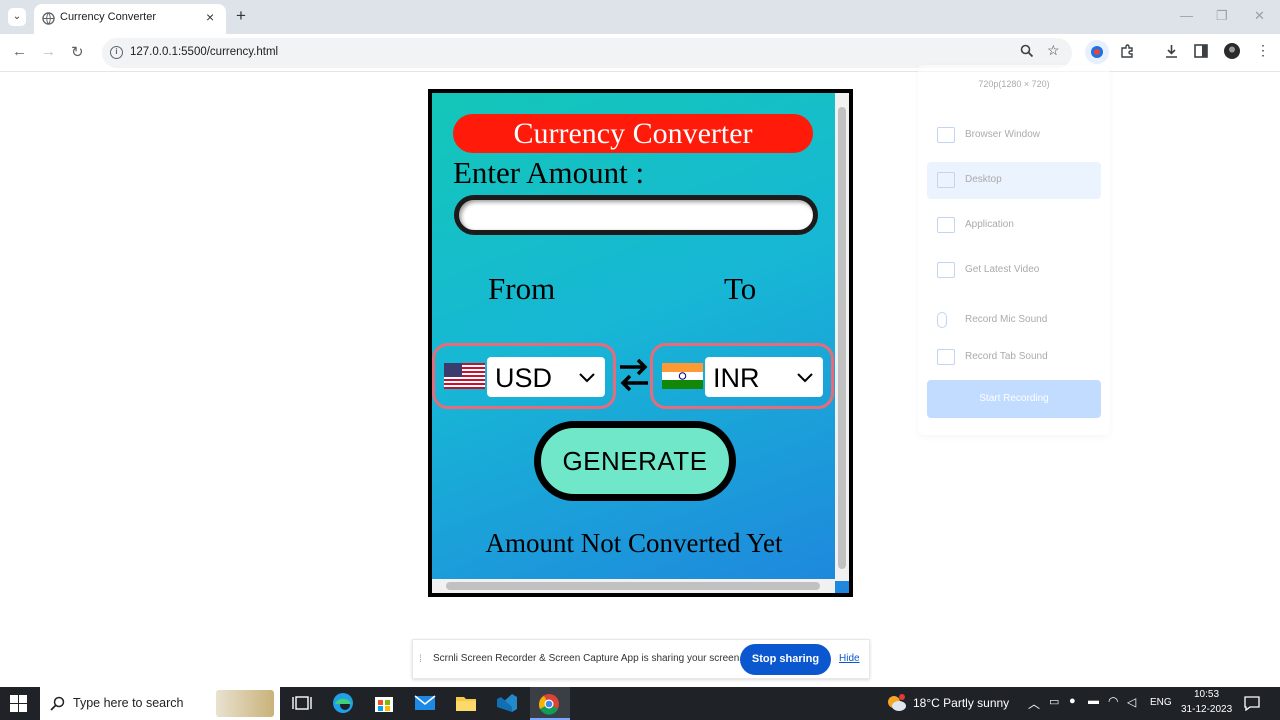 This screenshot has height=720, width=1280. I want to click on option-application: Application, so click(1014, 225).